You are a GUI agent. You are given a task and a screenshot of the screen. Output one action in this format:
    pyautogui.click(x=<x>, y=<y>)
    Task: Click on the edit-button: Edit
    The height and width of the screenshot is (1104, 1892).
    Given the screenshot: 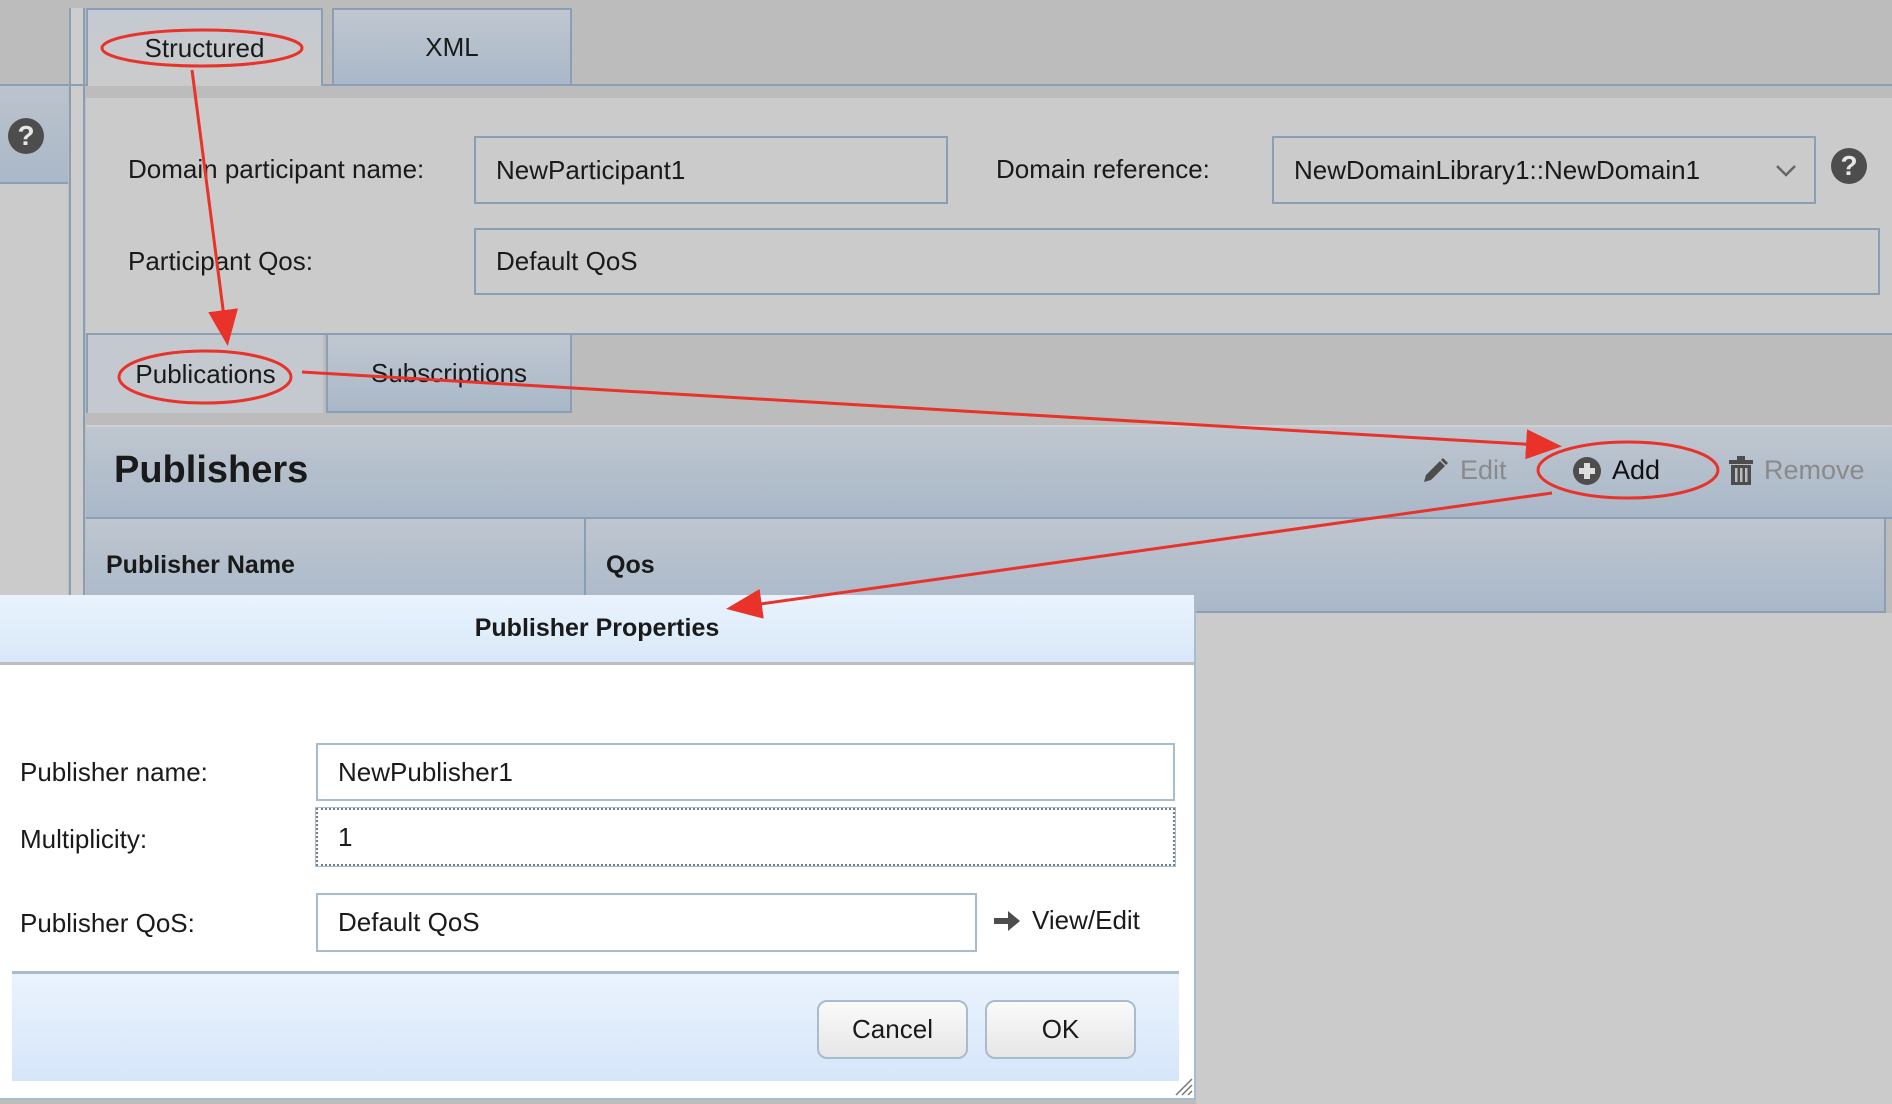 What is the action you would take?
    pyautogui.click(x=1463, y=470)
    